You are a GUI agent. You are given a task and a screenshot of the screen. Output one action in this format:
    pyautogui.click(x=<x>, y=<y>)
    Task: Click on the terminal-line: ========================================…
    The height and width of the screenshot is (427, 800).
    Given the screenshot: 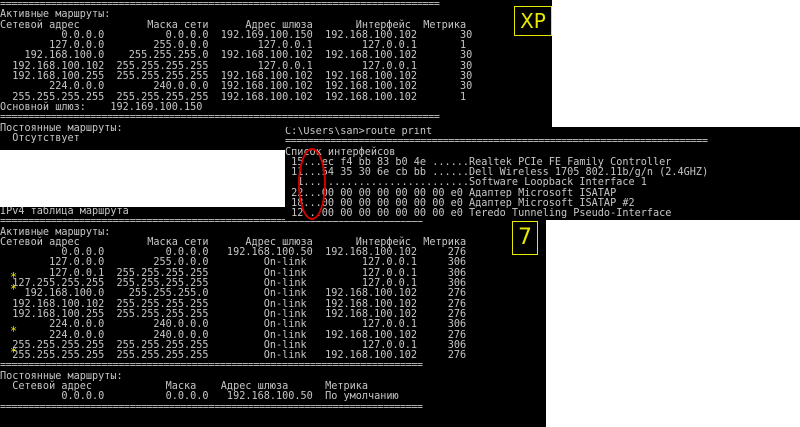 What is the action you would take?
    pyautogui.click(x=211, y=407)
    